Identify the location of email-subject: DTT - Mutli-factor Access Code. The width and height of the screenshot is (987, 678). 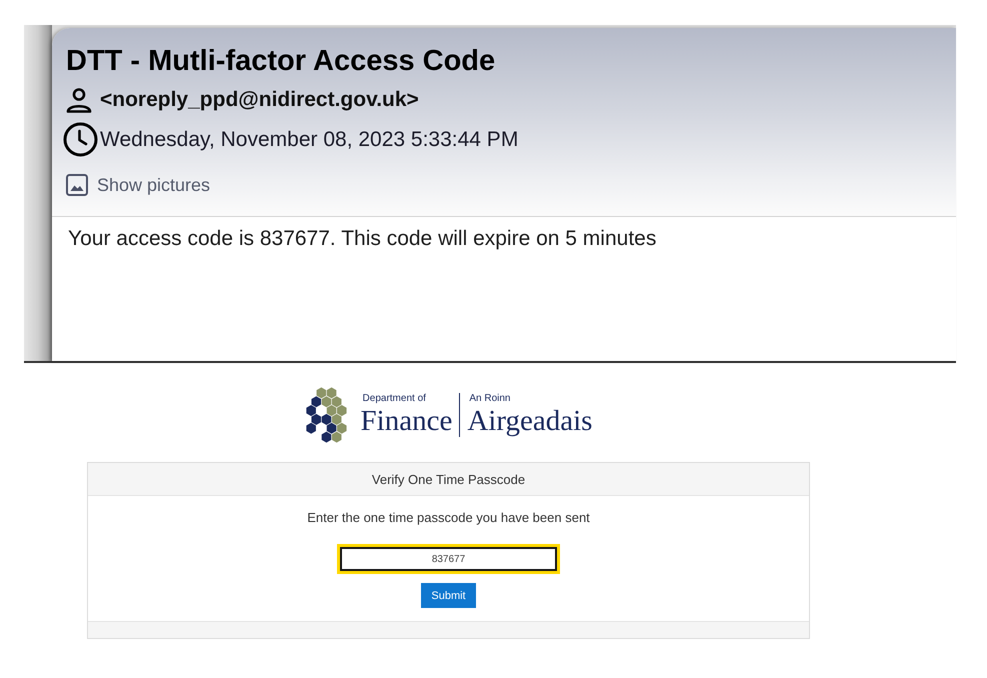
(281, 61).